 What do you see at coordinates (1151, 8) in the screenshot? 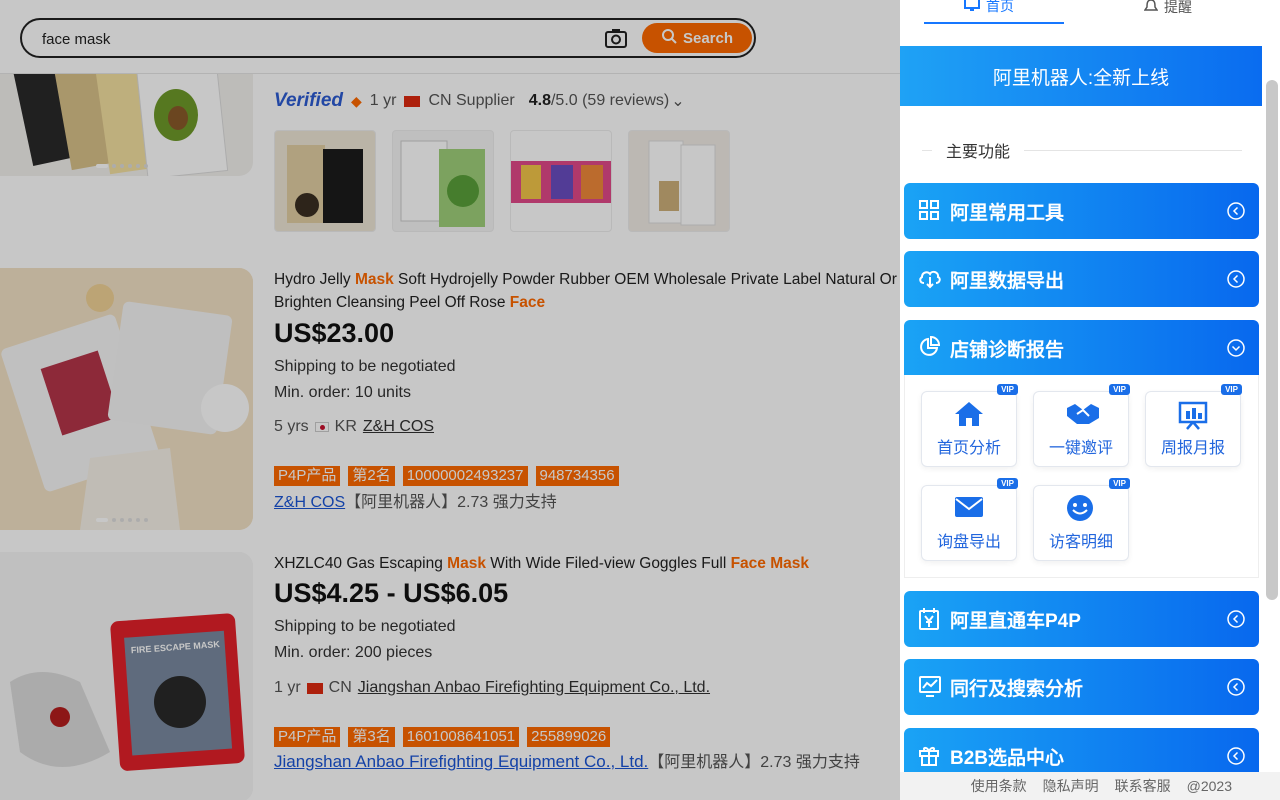
I see `bell-icon` at bounding box center [1151, 8].